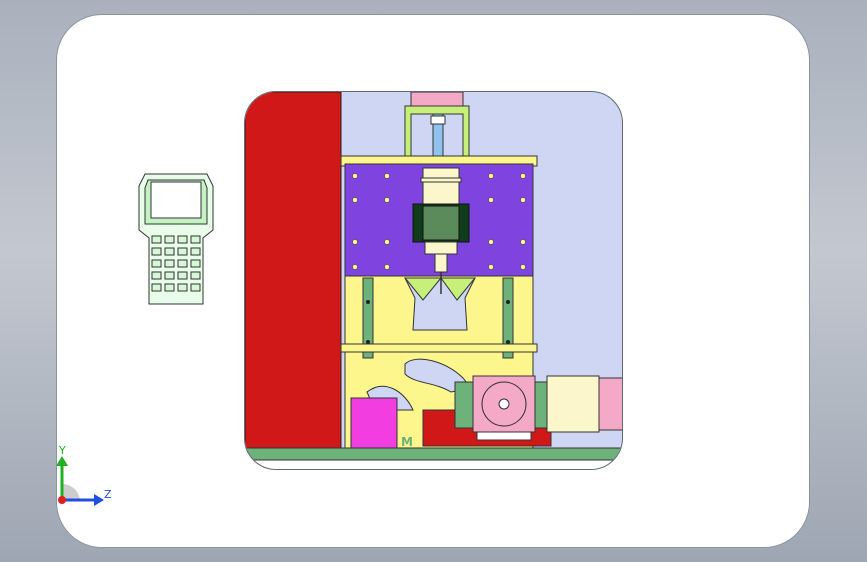  I want to click on cream-box, so click(573, 404).